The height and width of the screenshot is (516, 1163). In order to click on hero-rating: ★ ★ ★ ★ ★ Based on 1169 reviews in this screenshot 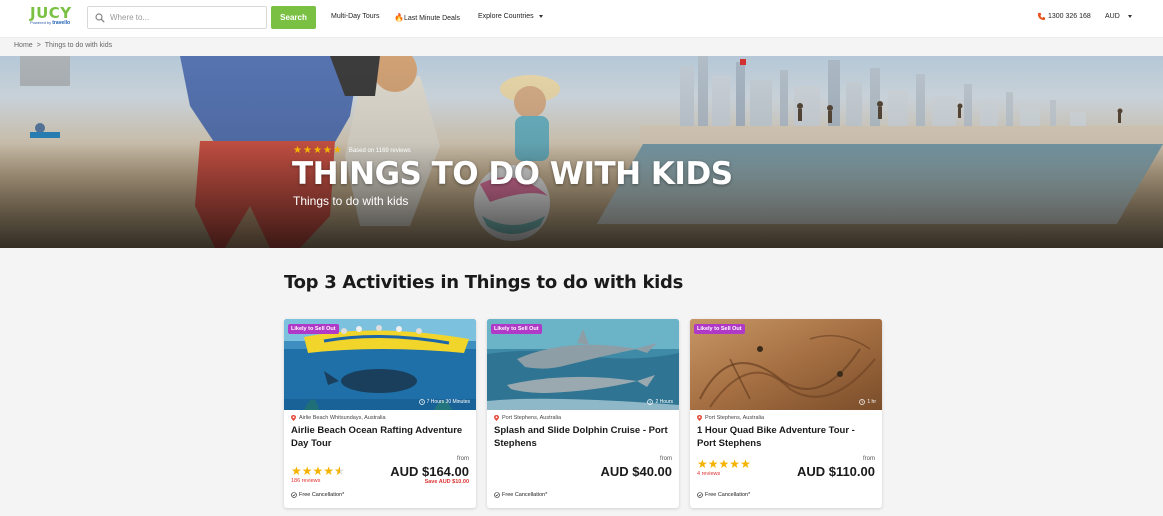, I will do `click(352, 151)`.